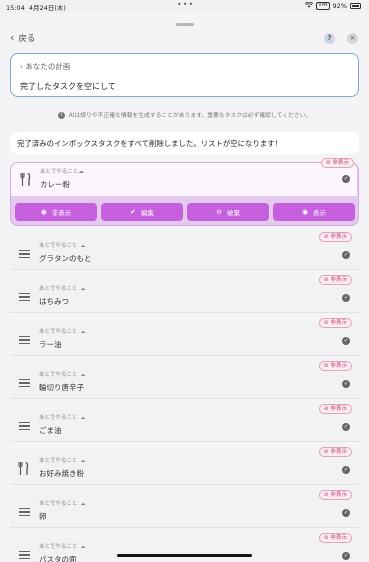  I want to click on remove-circle-icon: ⊖, so click(219, 211).